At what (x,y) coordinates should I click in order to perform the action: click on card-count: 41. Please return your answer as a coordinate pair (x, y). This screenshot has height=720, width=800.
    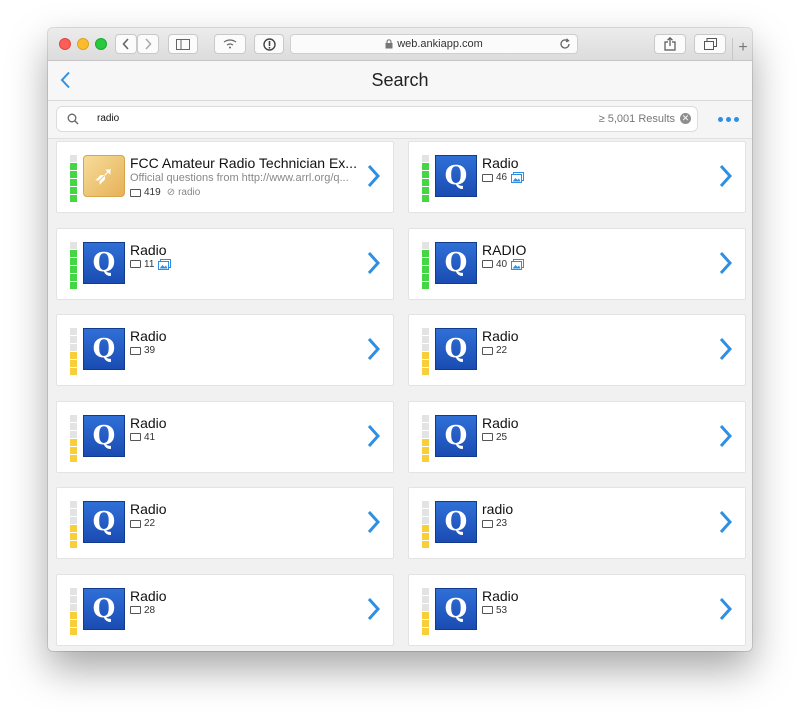
    Looking at the image, I should click on (150, 437).